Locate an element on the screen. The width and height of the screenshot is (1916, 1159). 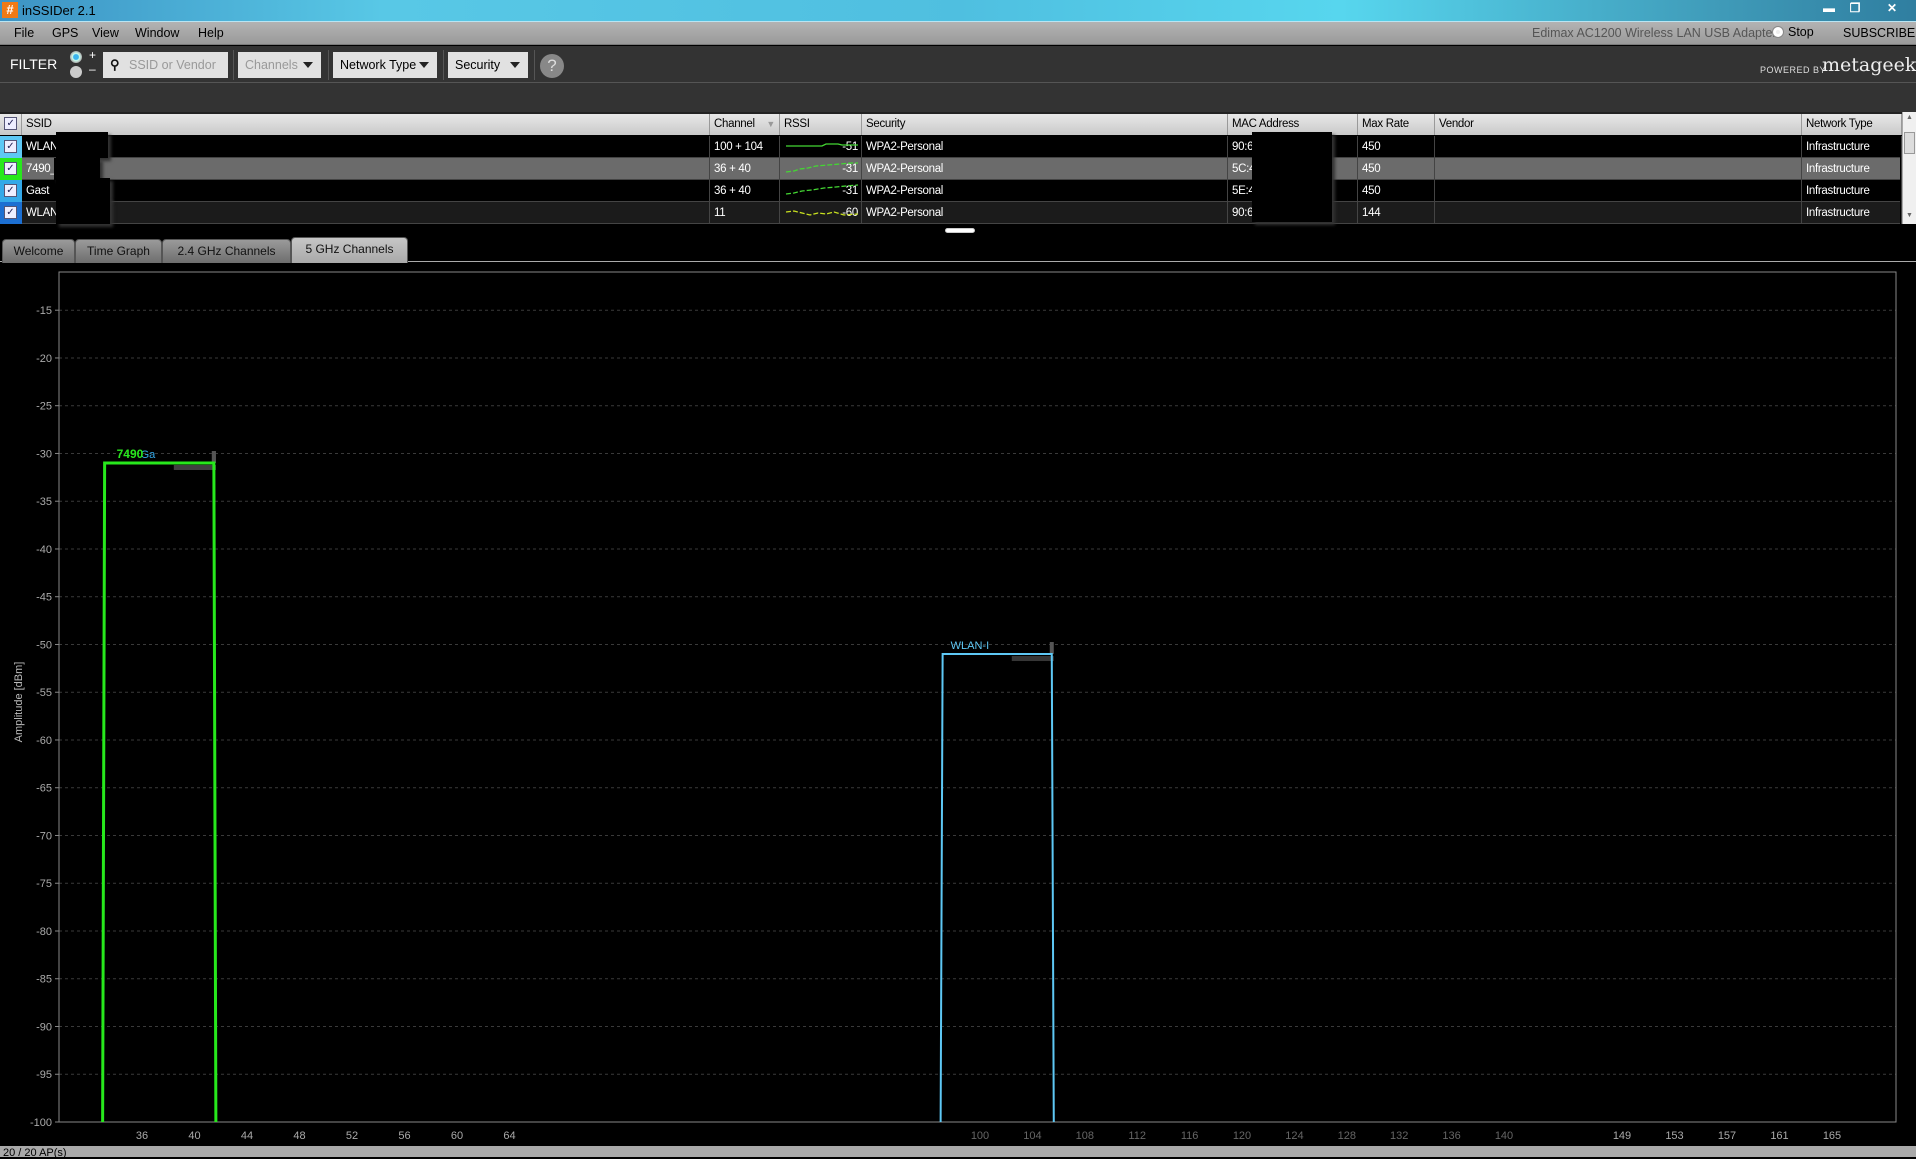
network-type-dropdown: Network Type is located at coordinates (385, 65).